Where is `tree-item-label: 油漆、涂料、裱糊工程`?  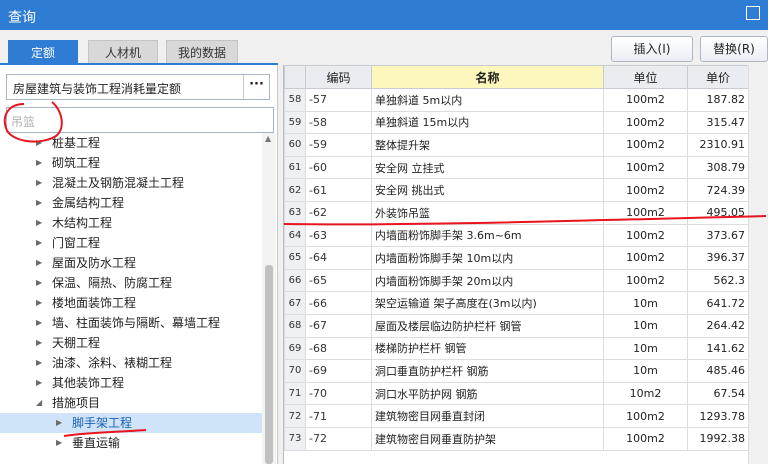 tree-item-label: 油漆、涂料、裱糊工程 is located at coordinates (112, 363).